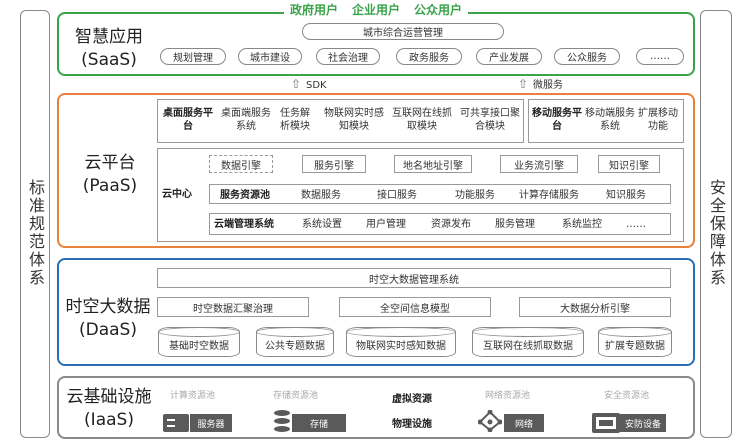 The height and width of the screenshot is (448, 742). I want to click on resource-pool-item: 数据服务, so click(321, 195).